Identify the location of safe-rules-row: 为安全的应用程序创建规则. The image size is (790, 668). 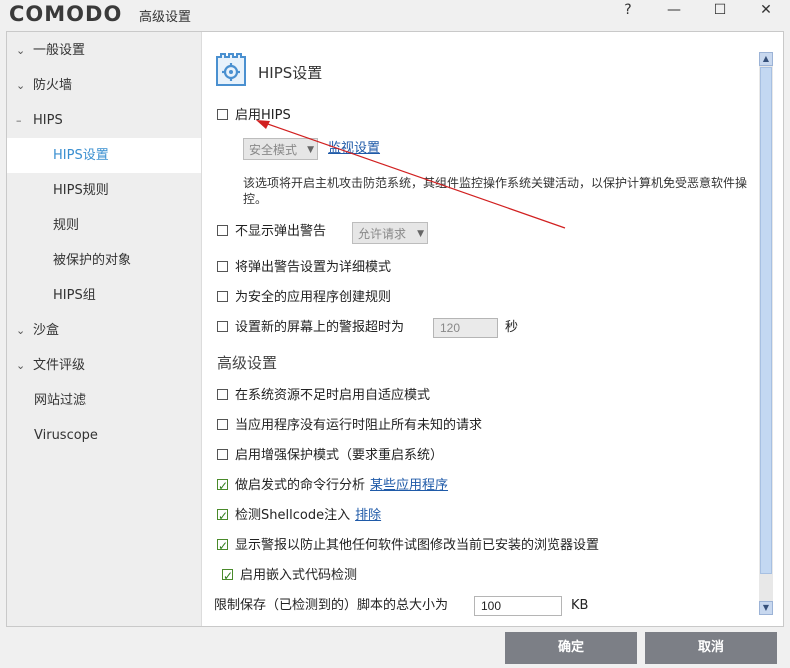
(304, 298).